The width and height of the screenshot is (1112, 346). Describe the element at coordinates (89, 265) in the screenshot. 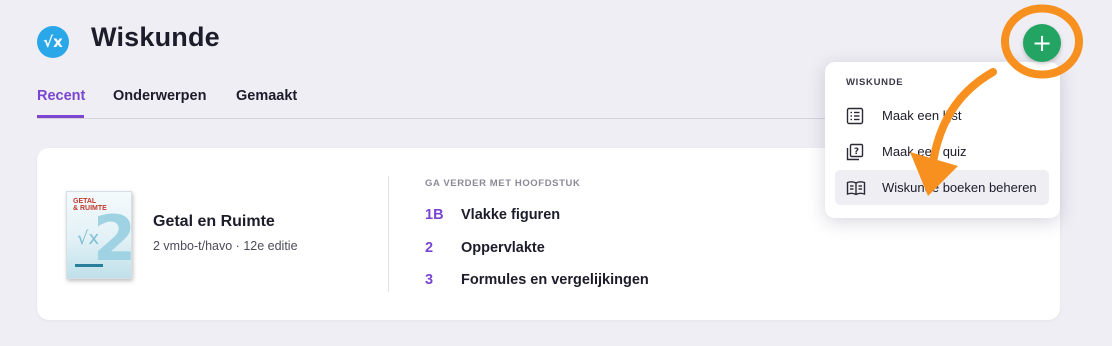

I see `cover-publisher-mark` at that location.